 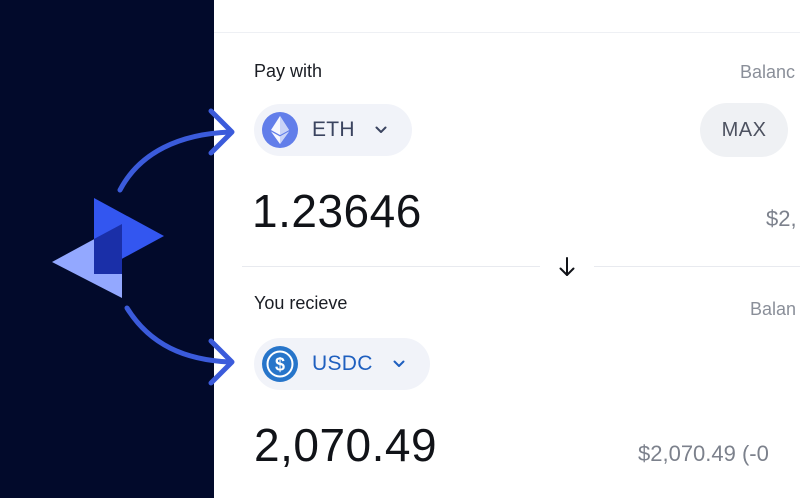 I want to click on curved-arrow-to-pay-icon, so click(x=176, y=150).